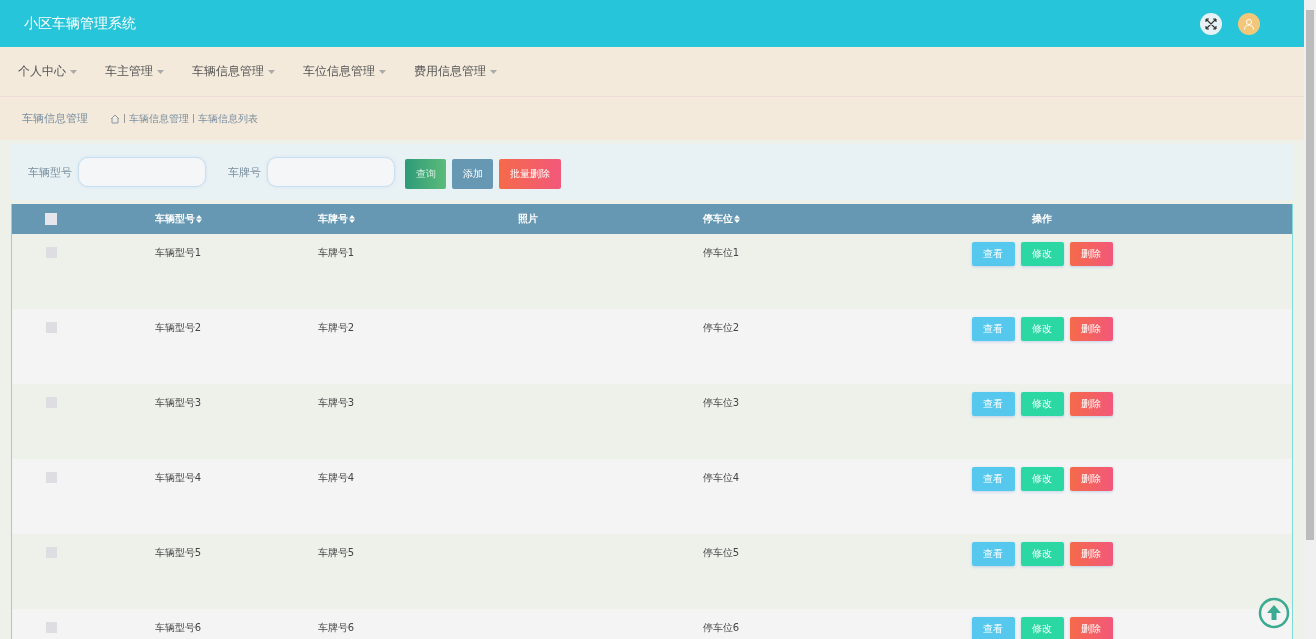  What do you see at coordinates (178, 477) in the screenshot?
I see `table-cell: 车辆型号4` at bounding box center [178, 477].